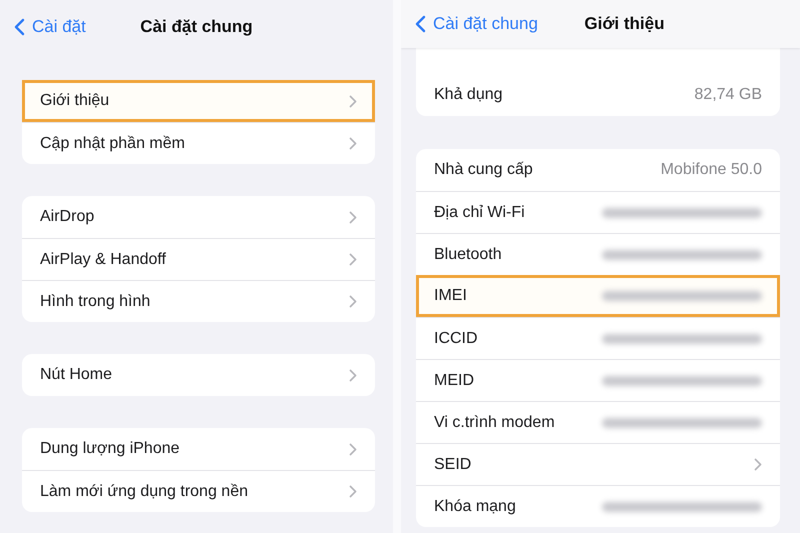  I want to click on info-row: Khóa mạng, so click(598, 506).